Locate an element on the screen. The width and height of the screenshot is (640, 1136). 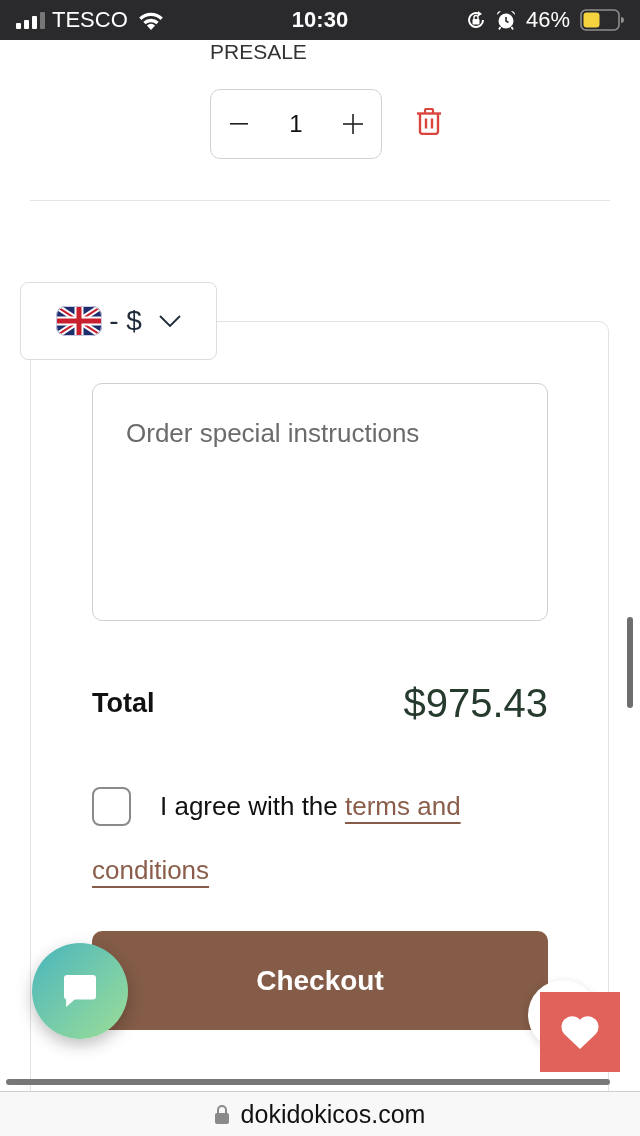
carrier-name: TESCO is located at coordinates (90, 20).